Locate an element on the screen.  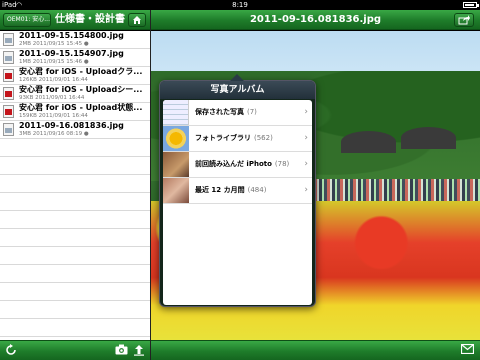
camera-button is located at coordinates (121, 351).